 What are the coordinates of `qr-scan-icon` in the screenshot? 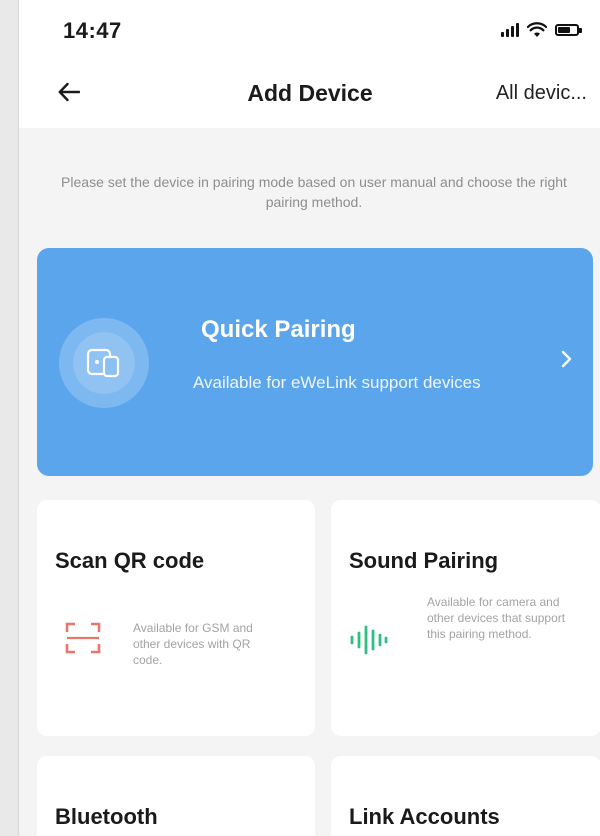 It's located at (83, 638).